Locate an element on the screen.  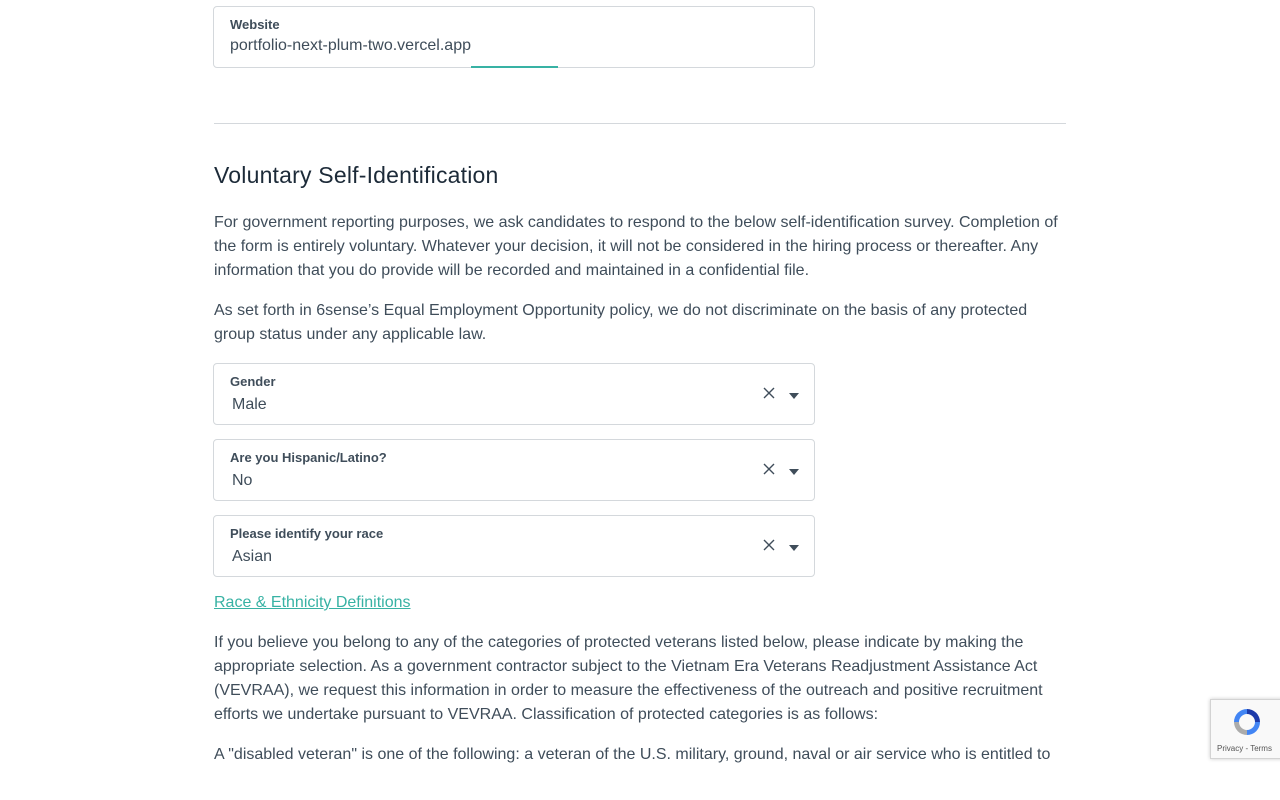
section-title: Voluntary Self-Identification is located at coordinates (356, 175).